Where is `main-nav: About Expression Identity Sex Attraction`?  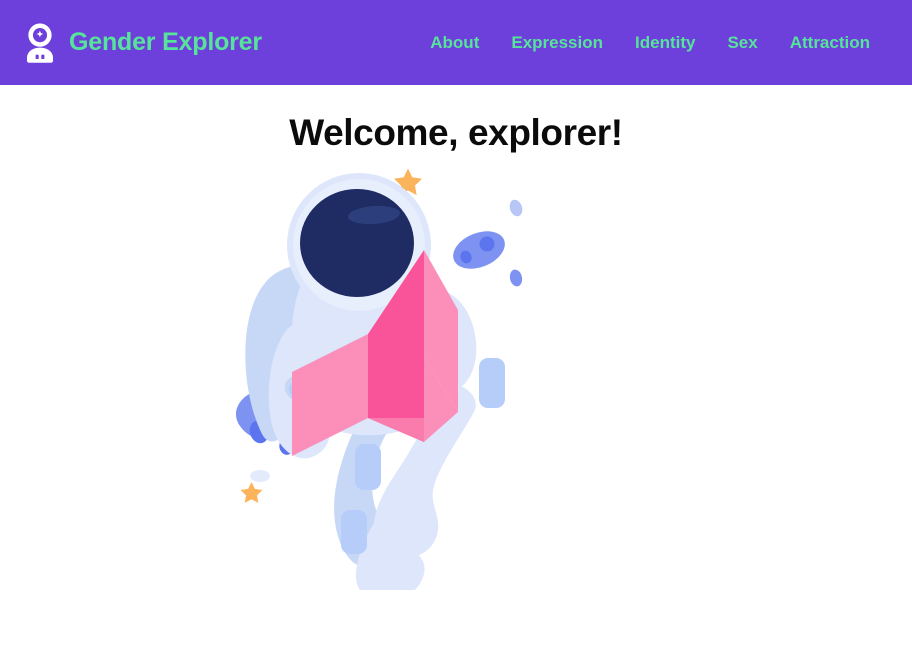
main-nav: About Expression Identity Sex Attraction is located at coordinates (650, 43).